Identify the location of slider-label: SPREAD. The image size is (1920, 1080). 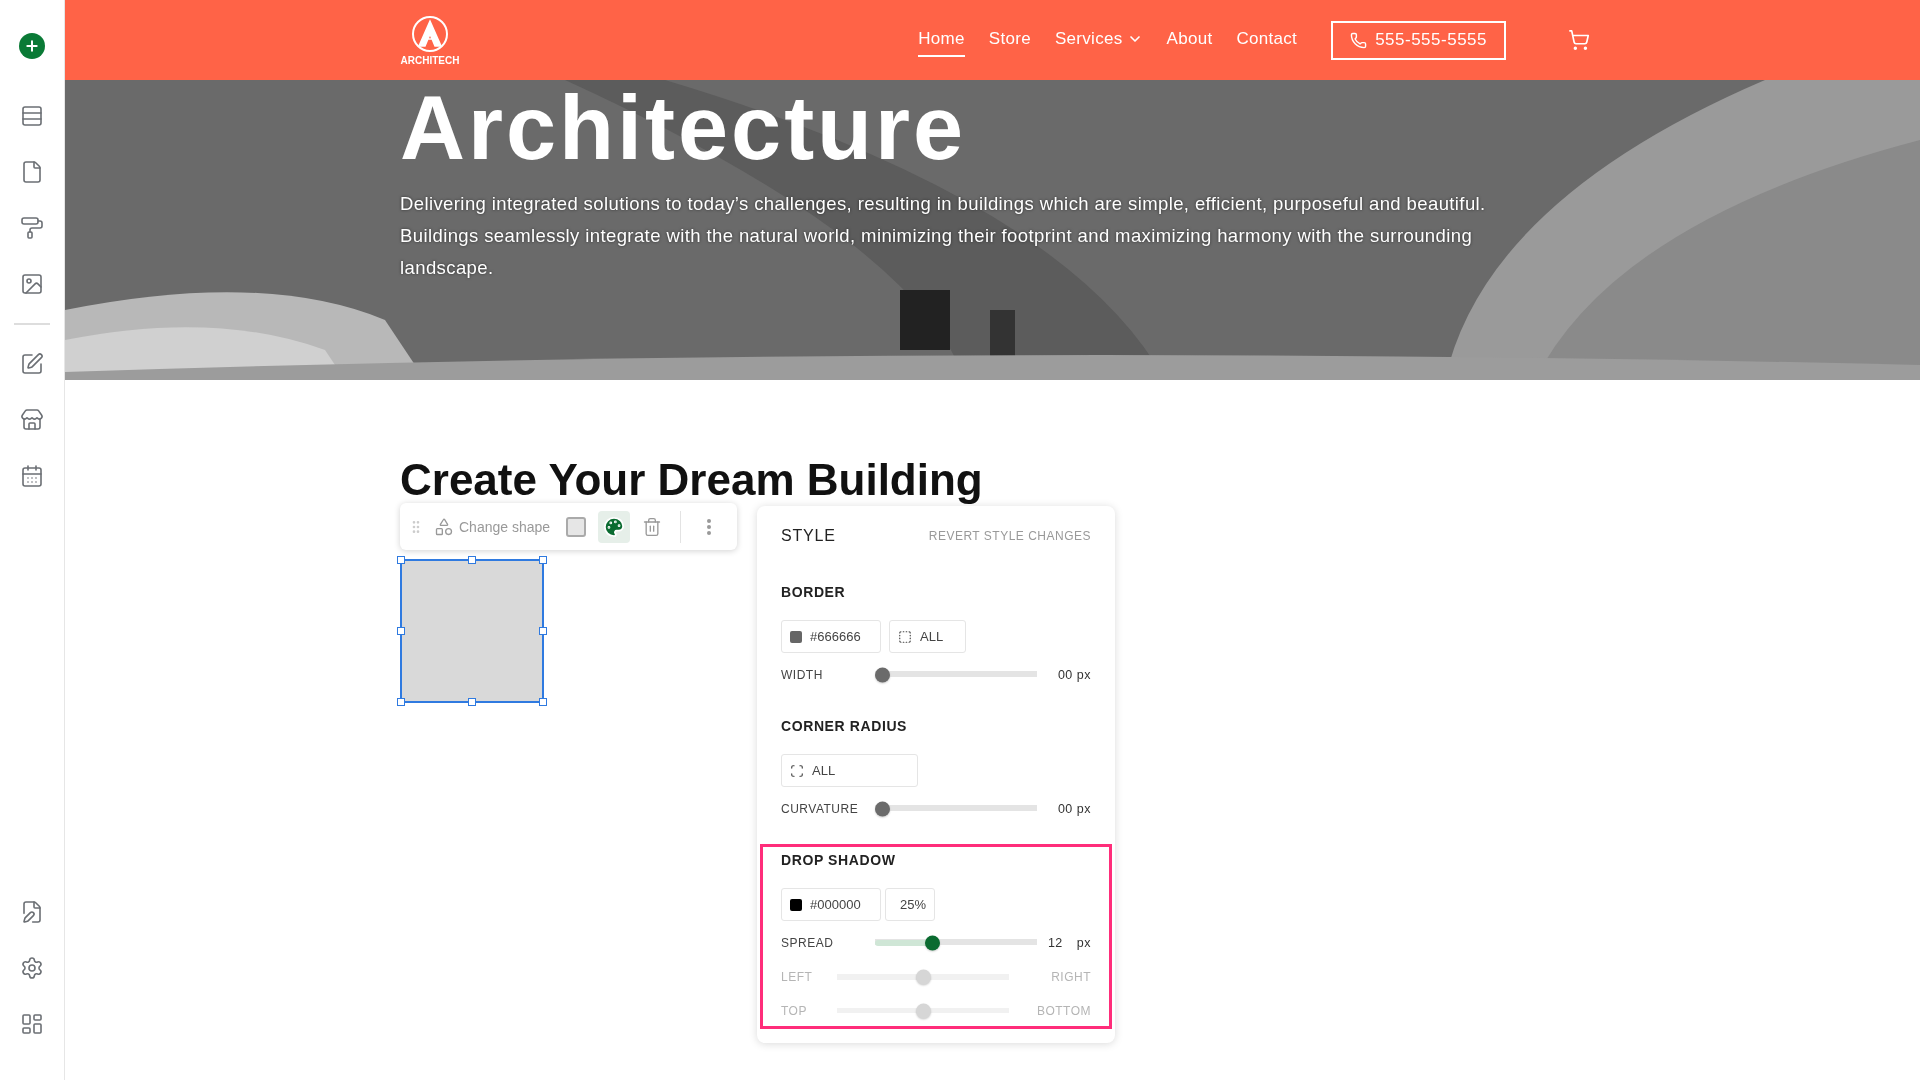
(808, 942).